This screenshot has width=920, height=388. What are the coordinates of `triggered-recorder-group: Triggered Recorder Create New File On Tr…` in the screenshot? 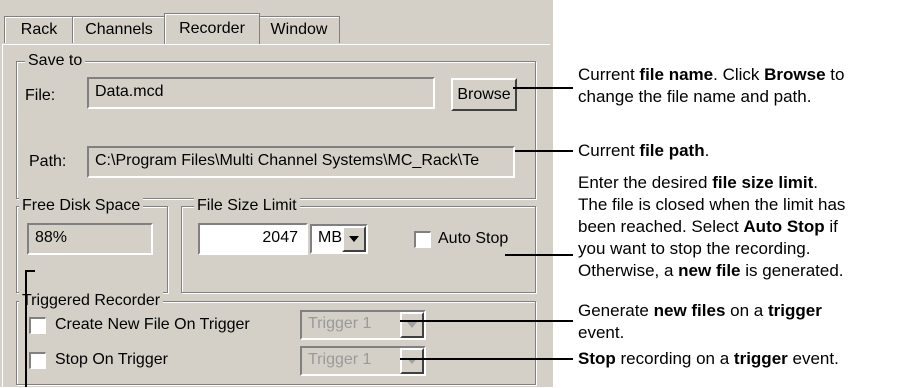 It's located at (276, 338).